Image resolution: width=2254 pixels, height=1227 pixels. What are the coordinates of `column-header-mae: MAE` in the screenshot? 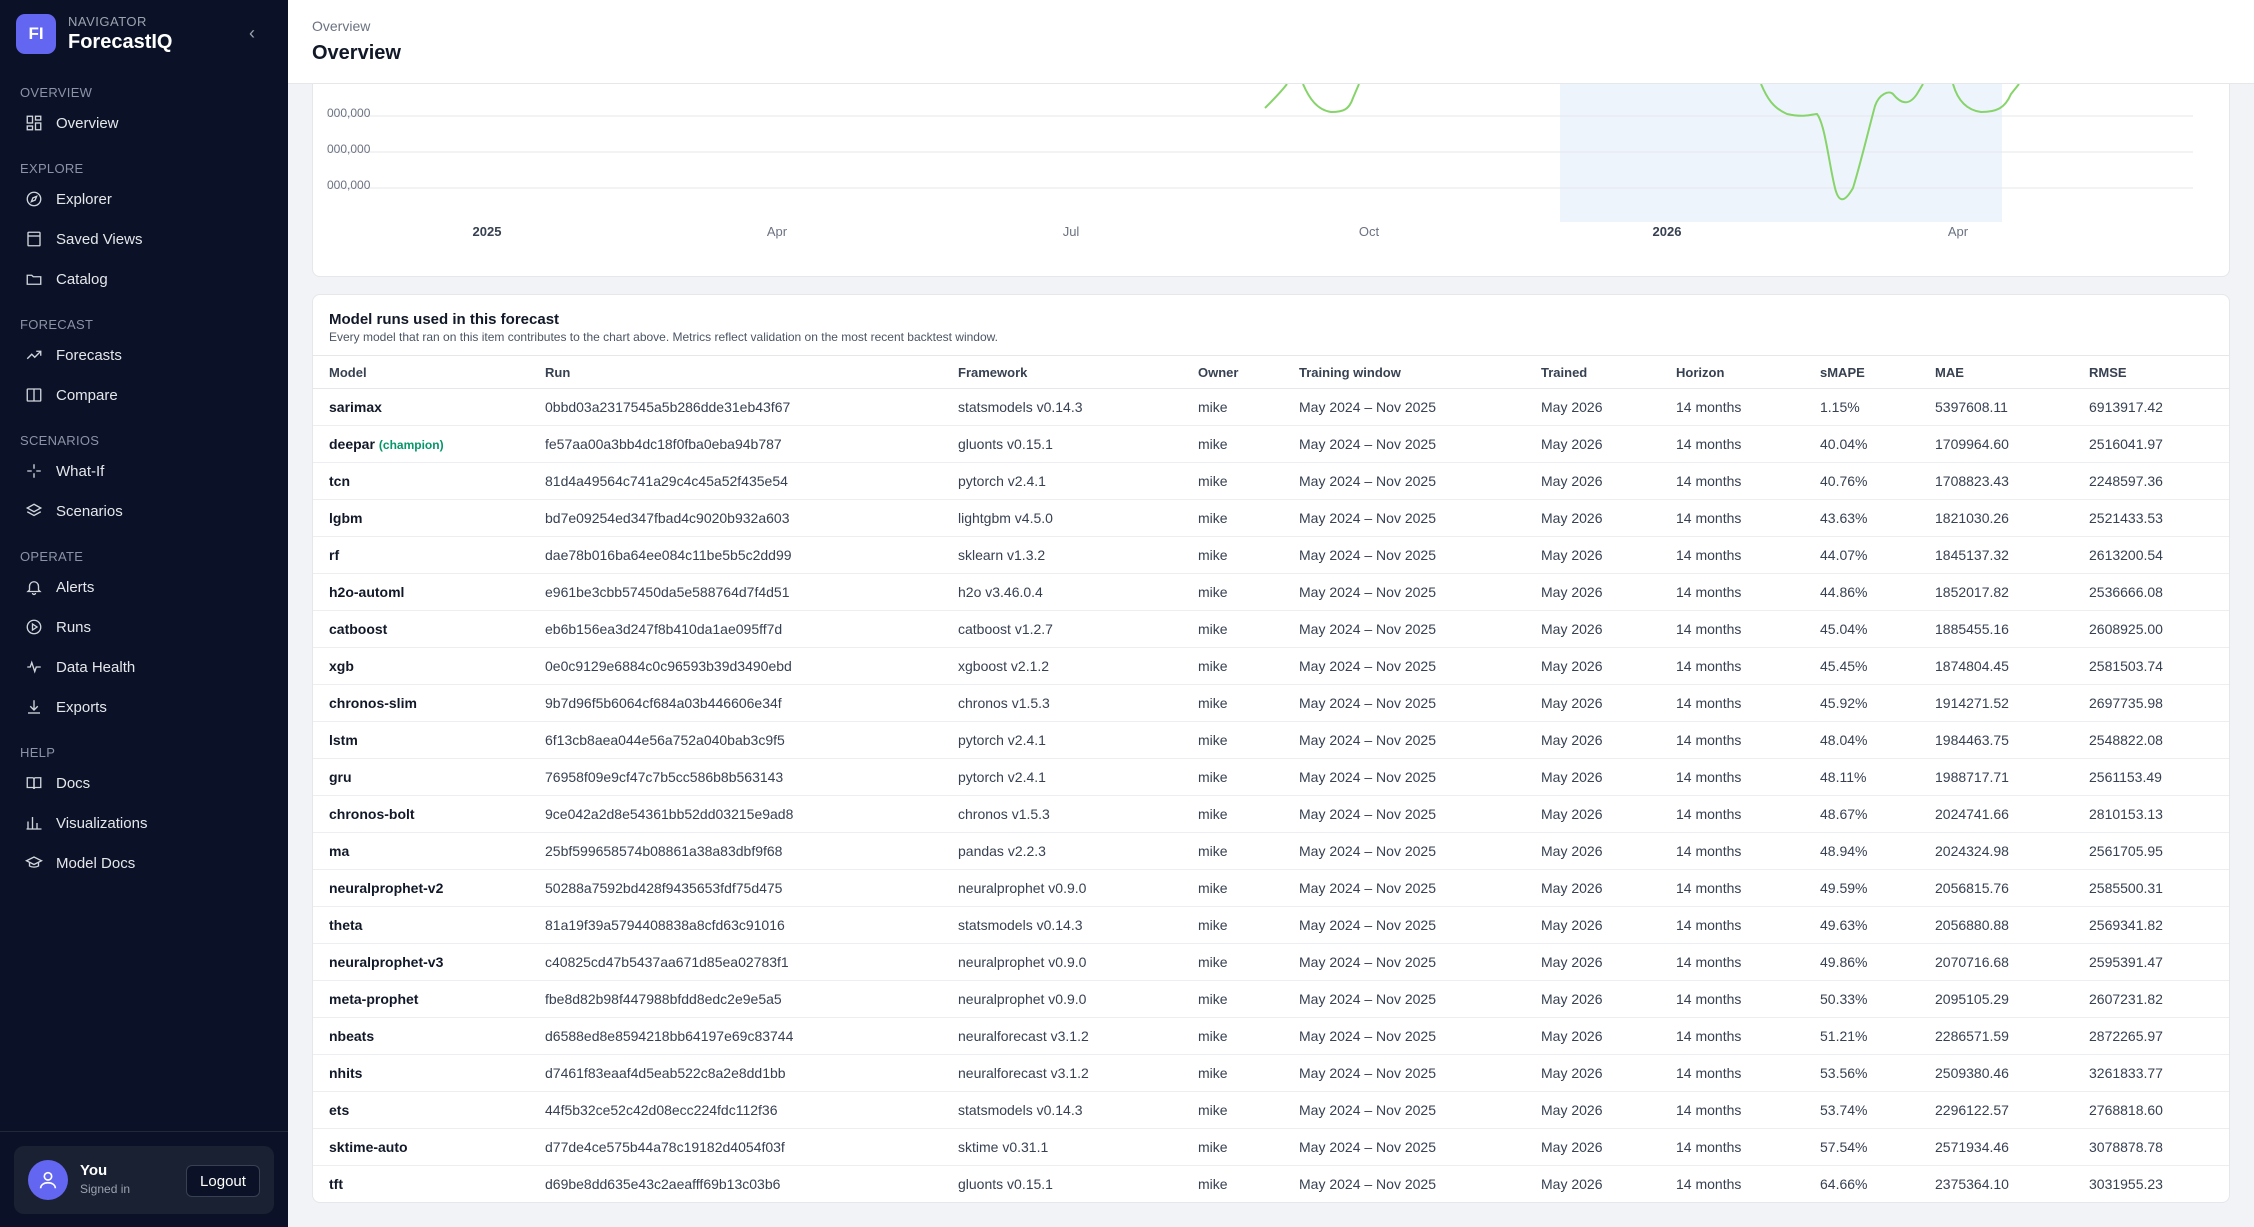 It's located at (1996, 372).